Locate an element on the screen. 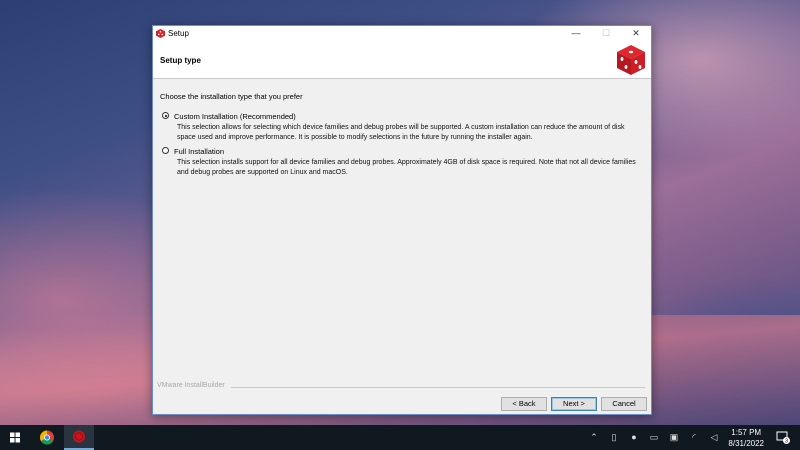 This screenshot has width=800, height=450. display-icon: ▣ is located at coordinates (674, 437).